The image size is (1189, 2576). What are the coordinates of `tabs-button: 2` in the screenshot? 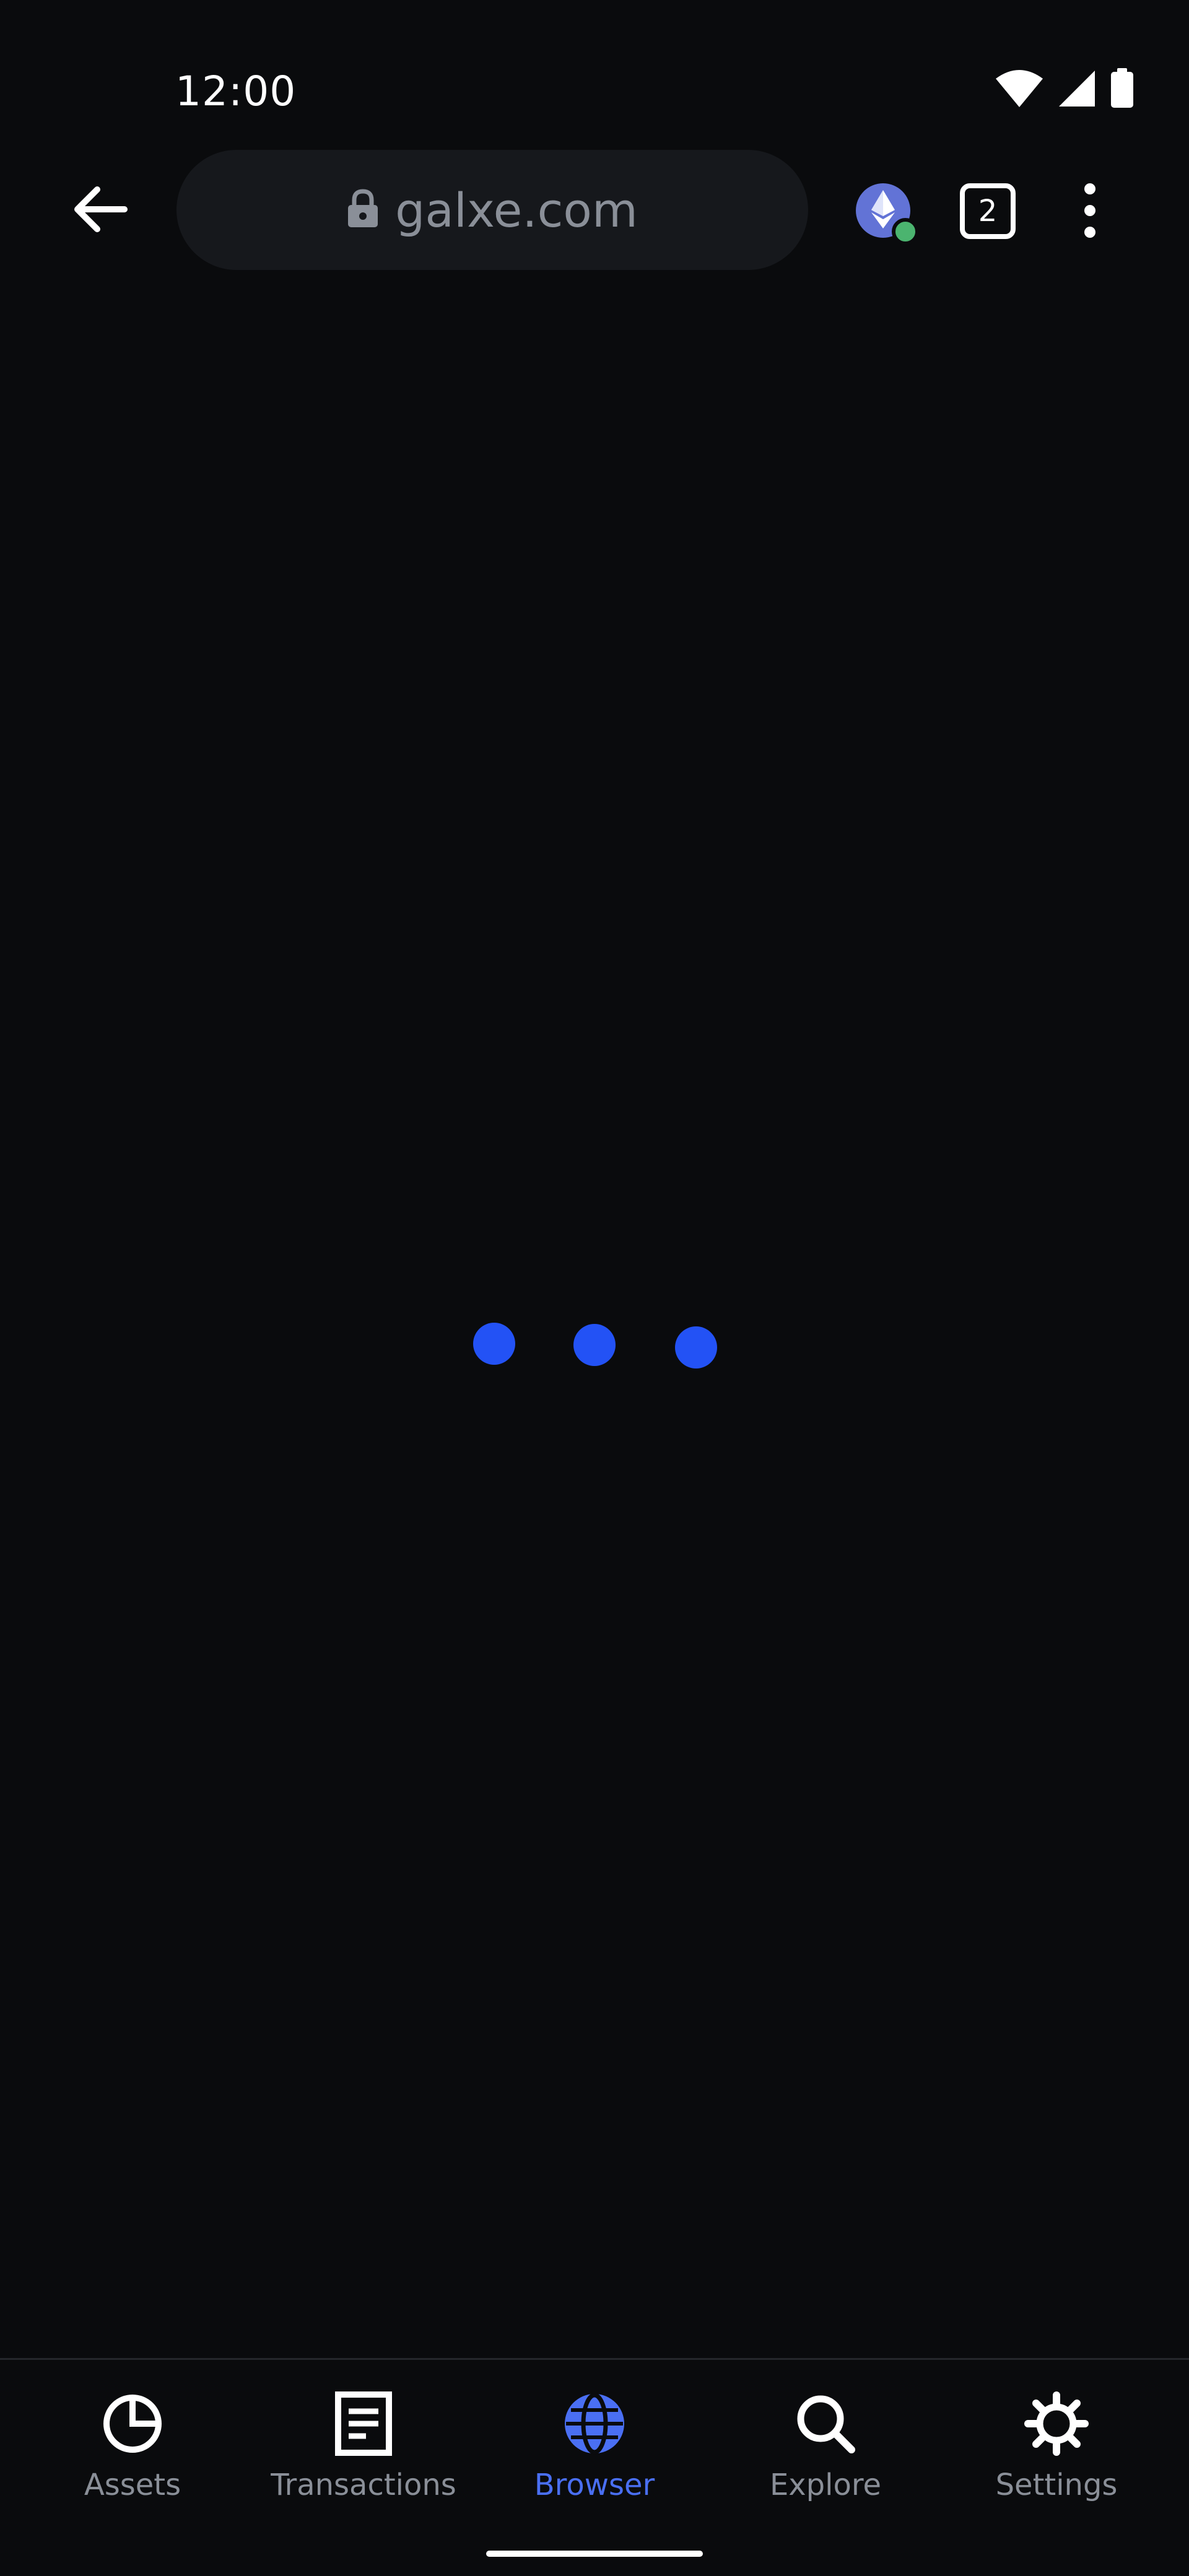 It's located at (988, 211).